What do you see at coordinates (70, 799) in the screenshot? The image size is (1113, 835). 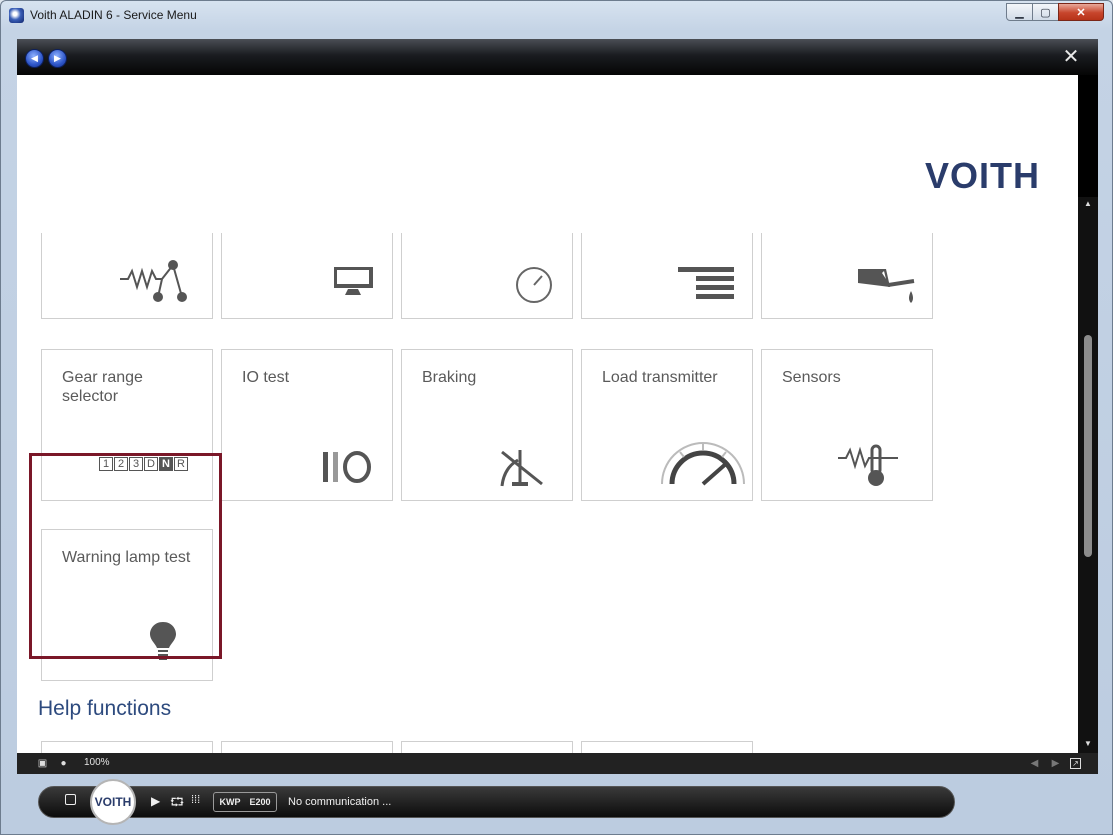 I see `stop-icon` at bounding box center [70, 799].